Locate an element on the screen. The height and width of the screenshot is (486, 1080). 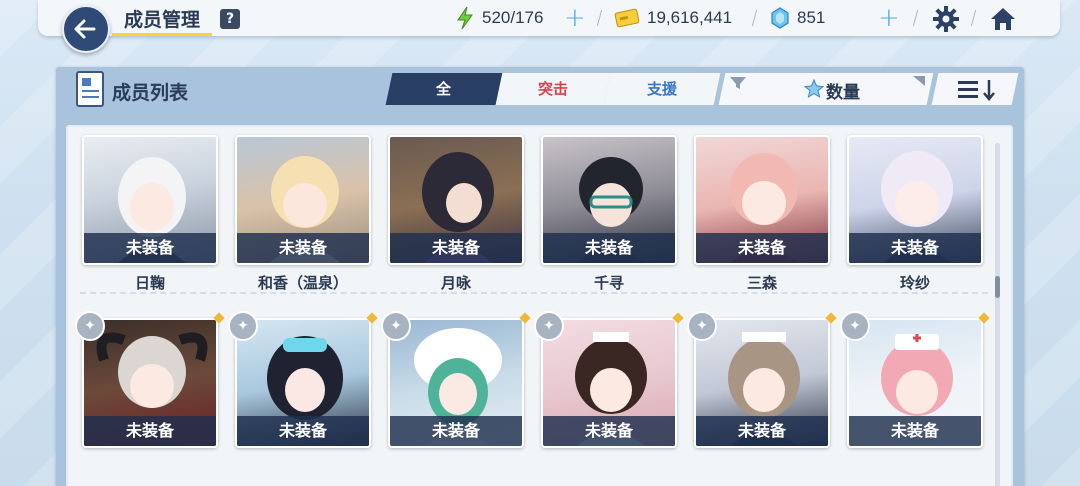
lightning-icon is located at coordinates (465, 18).